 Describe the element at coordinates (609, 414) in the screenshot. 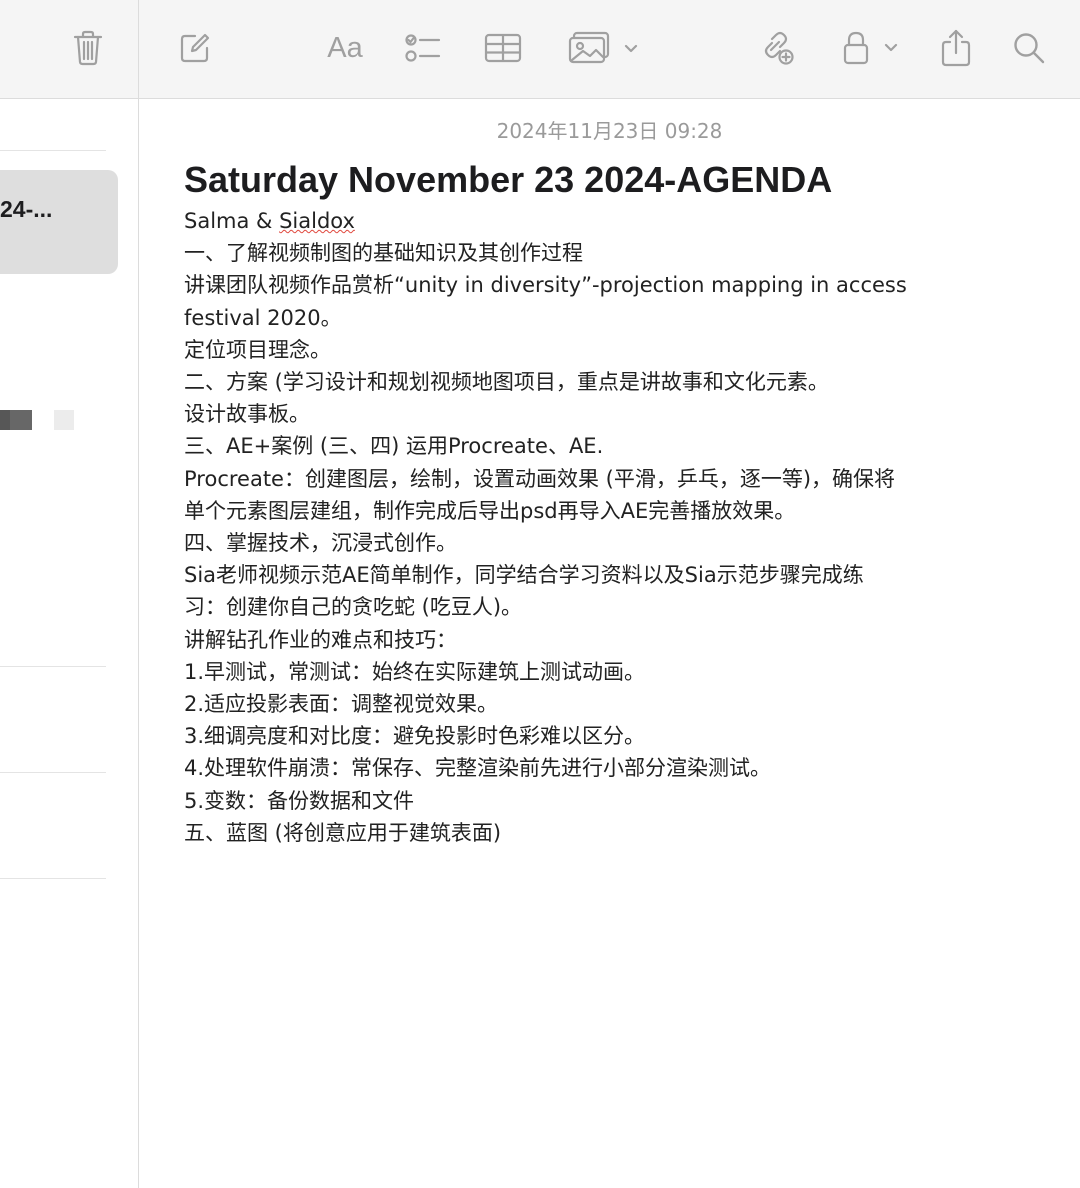

I see `note-line: 设计故事板。` at that location.